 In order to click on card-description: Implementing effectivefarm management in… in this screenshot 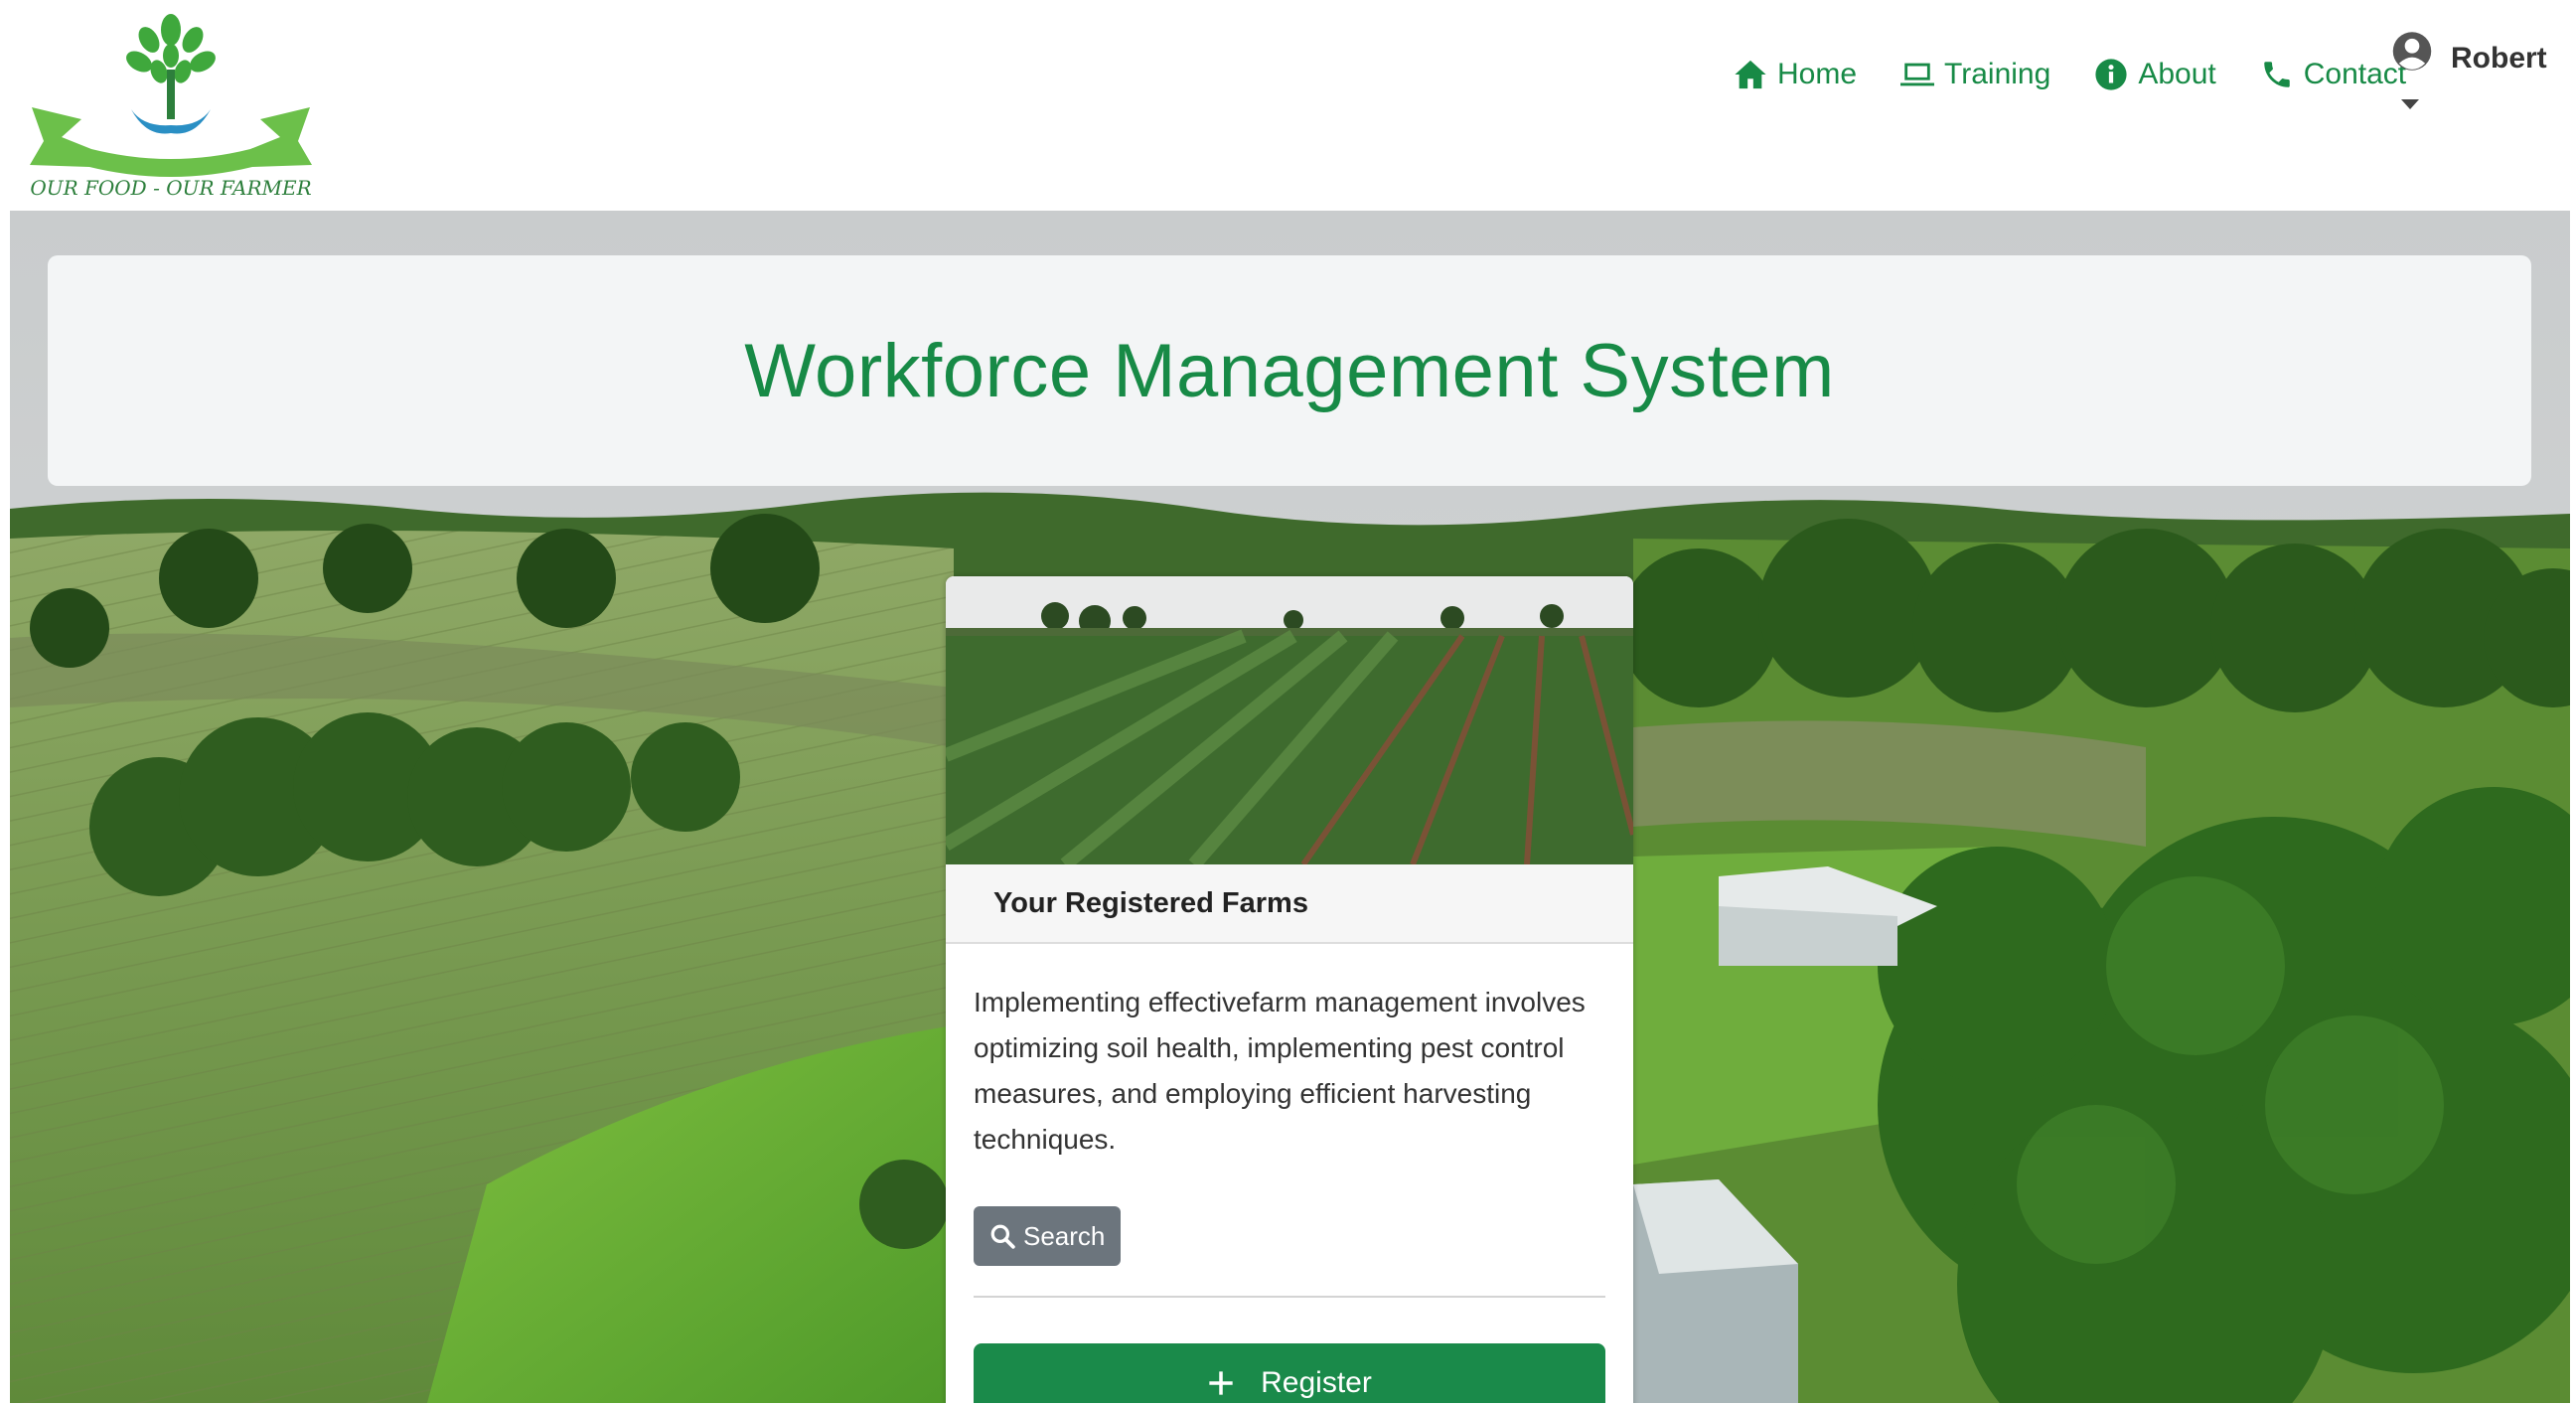, I will do `click(1280, 1071)`.